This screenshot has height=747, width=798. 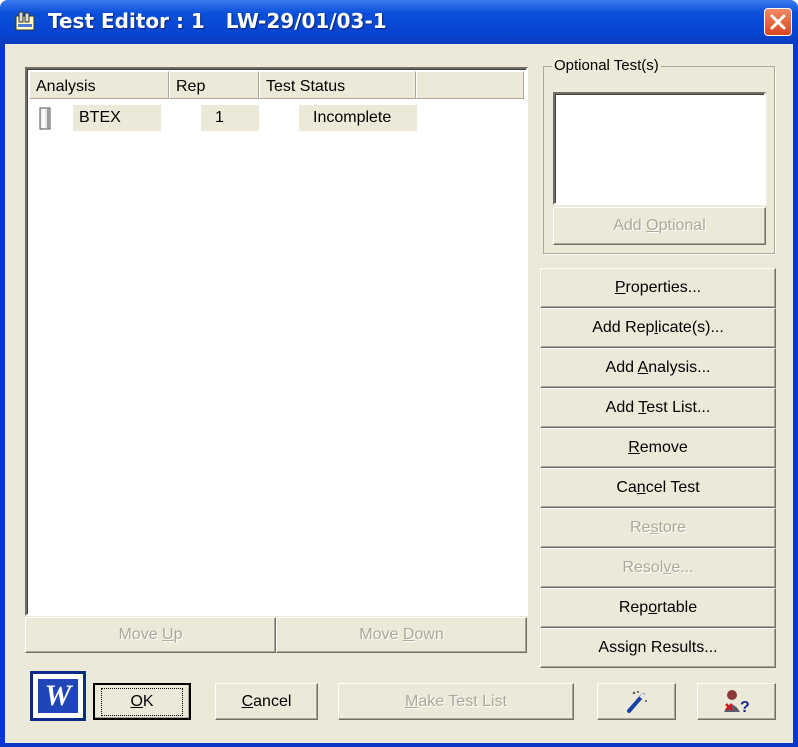 What do you see at coordinates (230, 118) in the screenshot?
I see `cell-rep: 1` at bounding box center [230, 118].